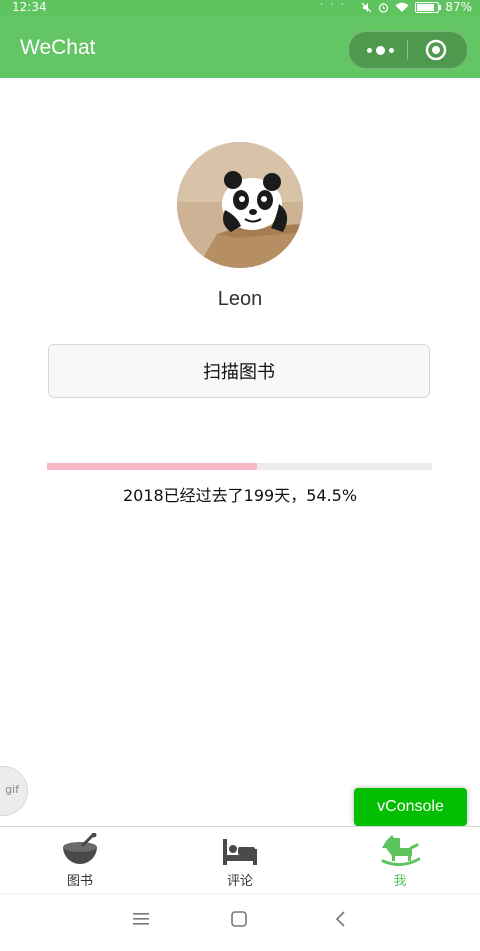 Image resolution: width=480 pixels, height=951 pixels. What do you see at coordinates (240, 47) in the screenshot?
I see `nav-bar: WeChat` at bounding box center [240, 47].